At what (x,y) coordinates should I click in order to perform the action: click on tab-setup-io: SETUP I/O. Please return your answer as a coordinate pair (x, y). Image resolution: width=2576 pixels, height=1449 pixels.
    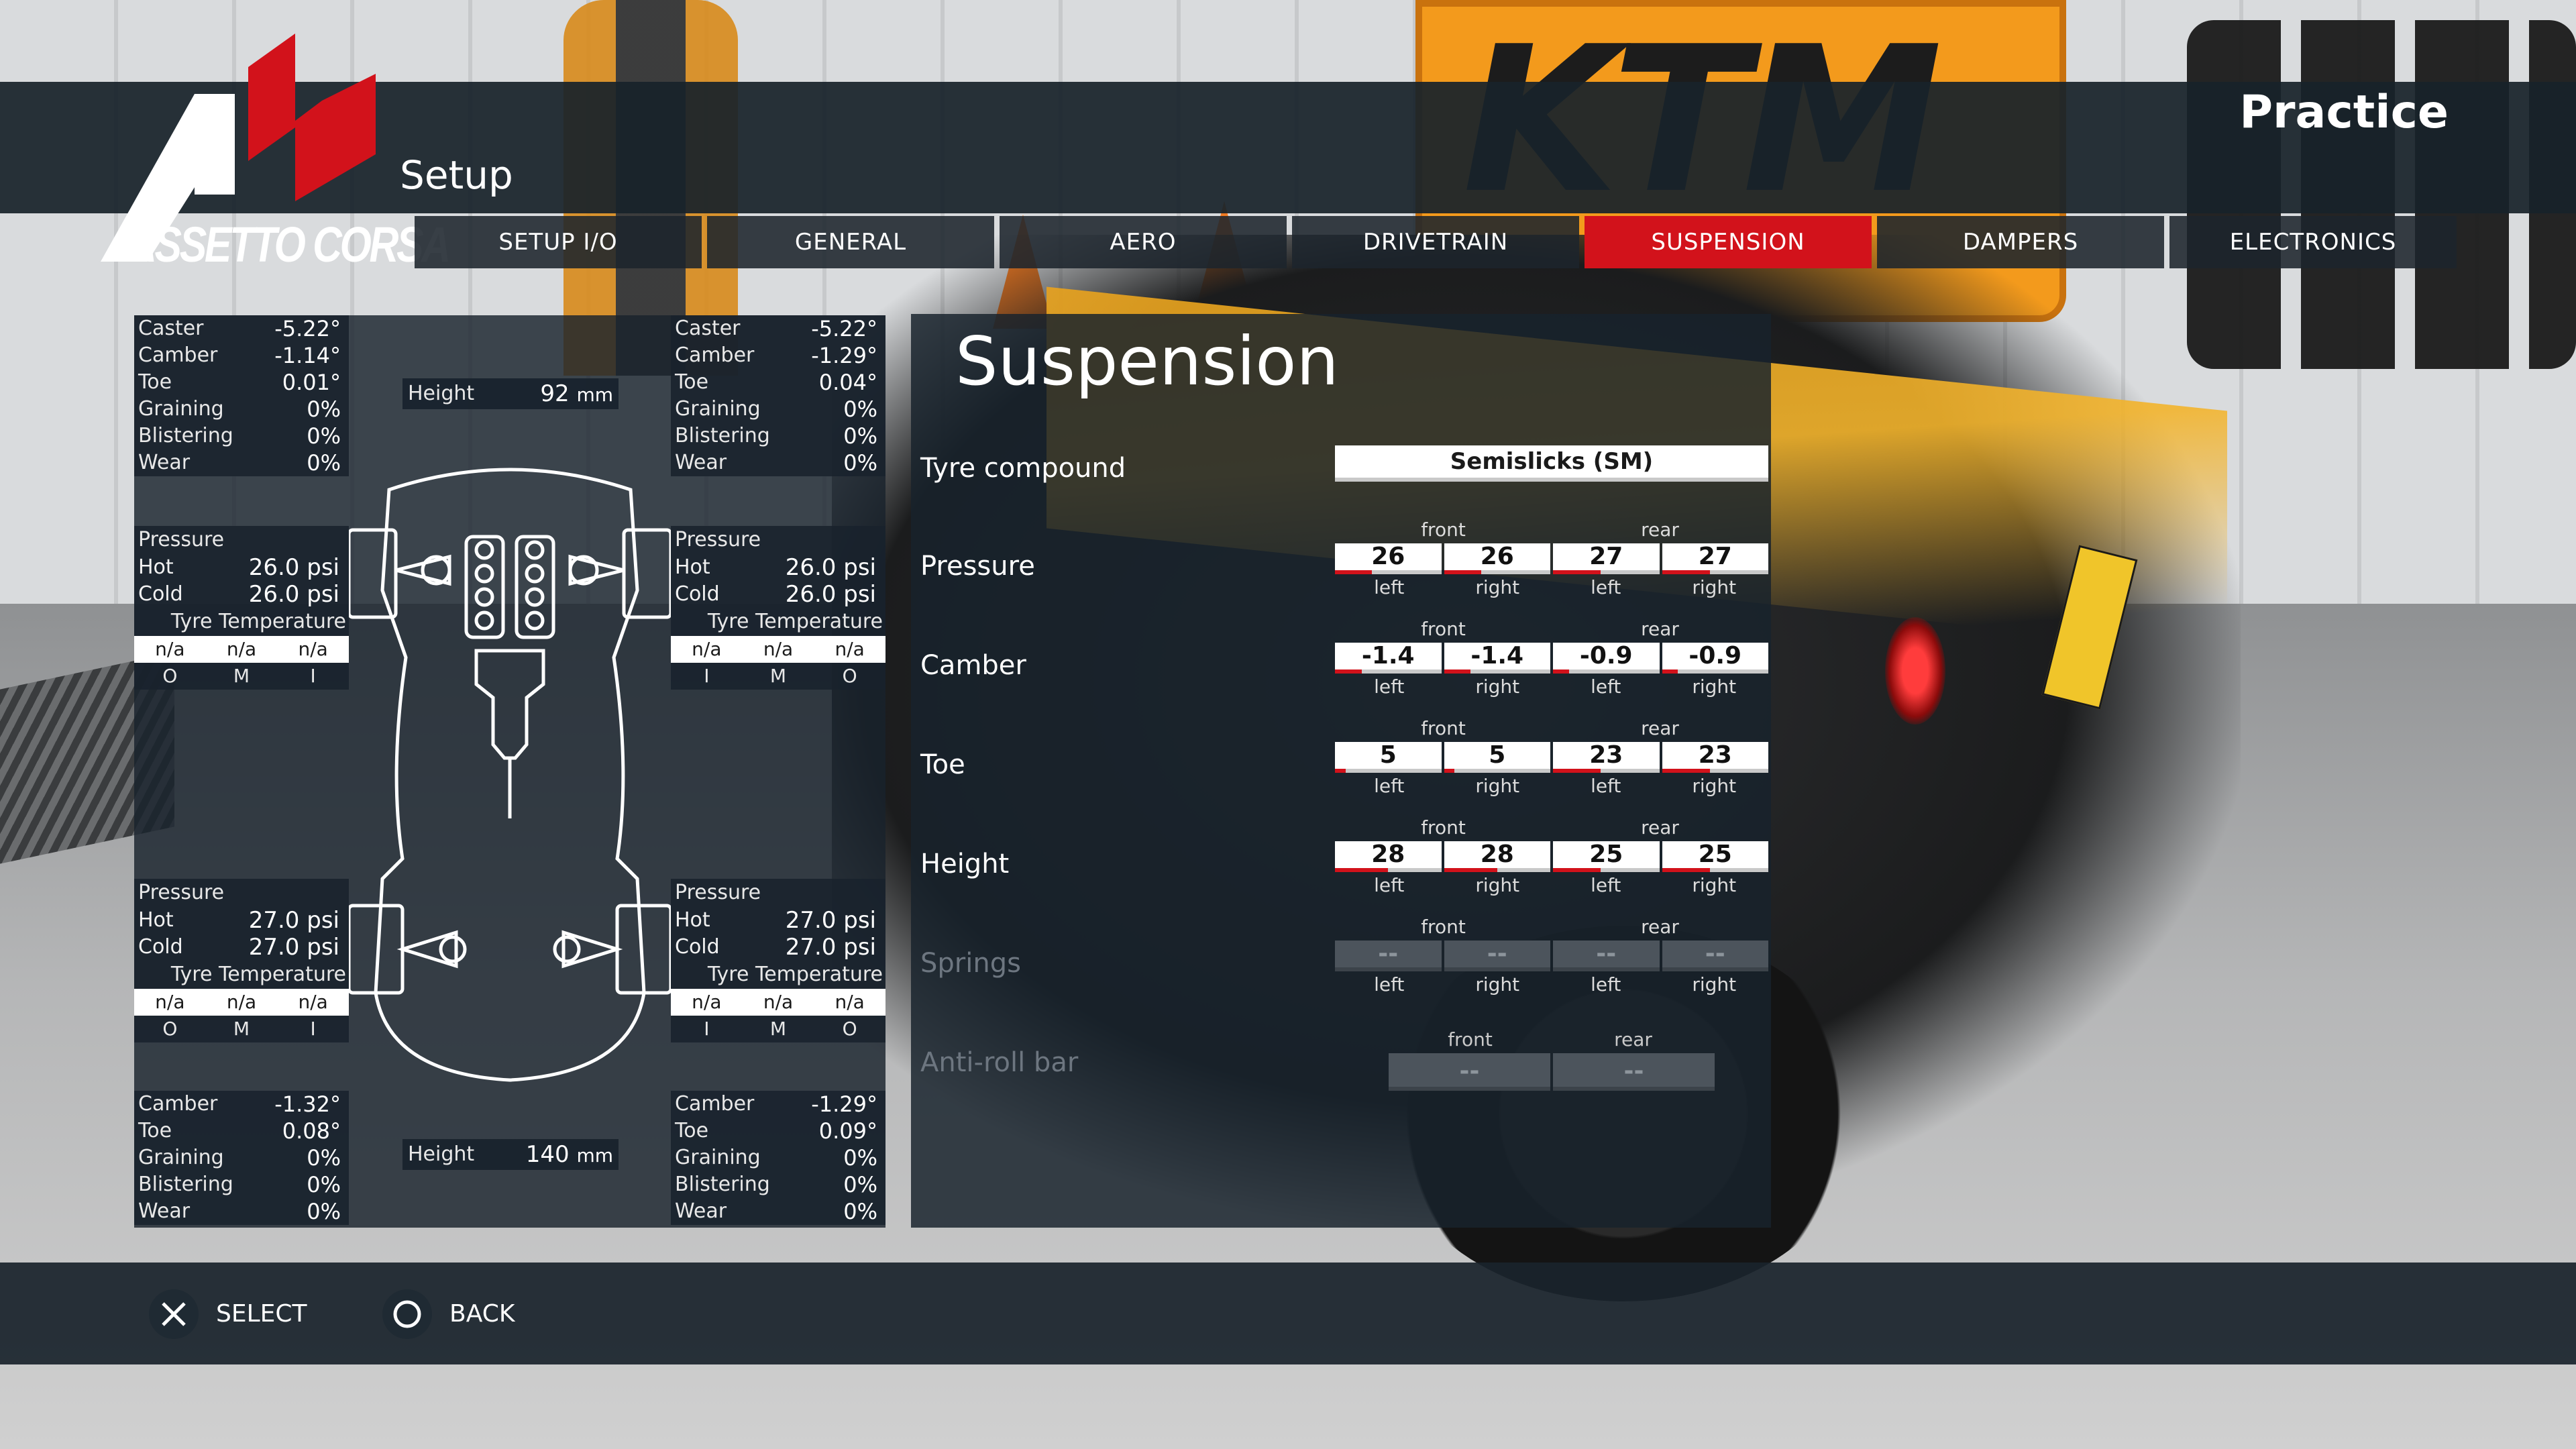
    Looking at the image, I should click on (558, 242).